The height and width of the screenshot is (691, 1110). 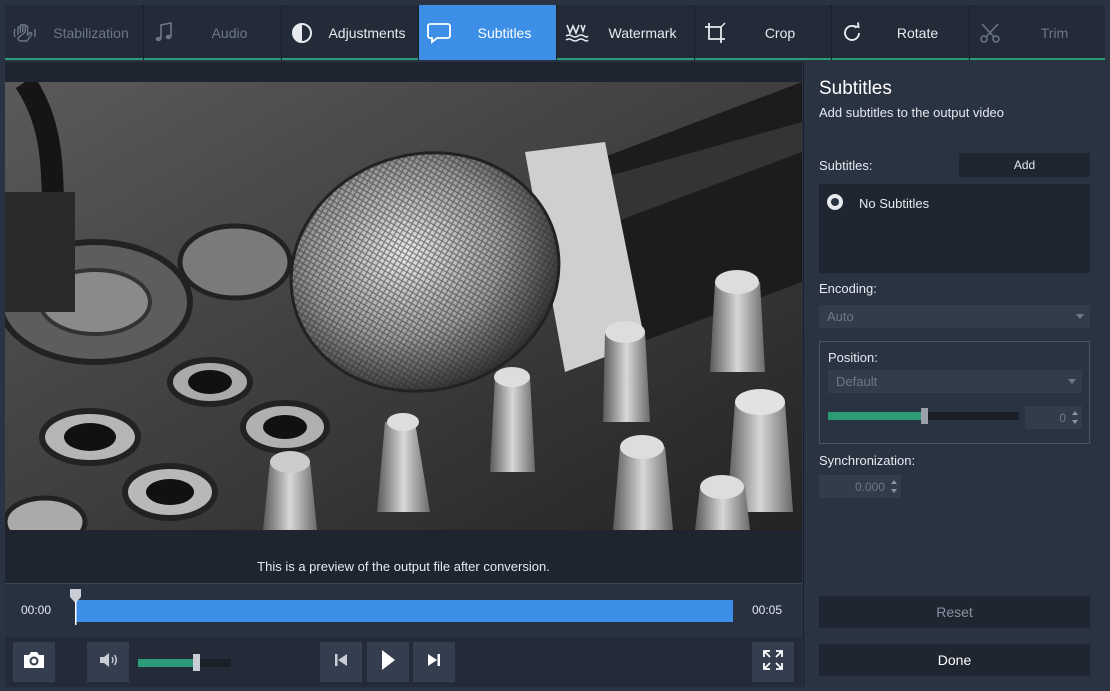 I want to click on timeline: 00:00 00:05, so click(x=403, y=609).